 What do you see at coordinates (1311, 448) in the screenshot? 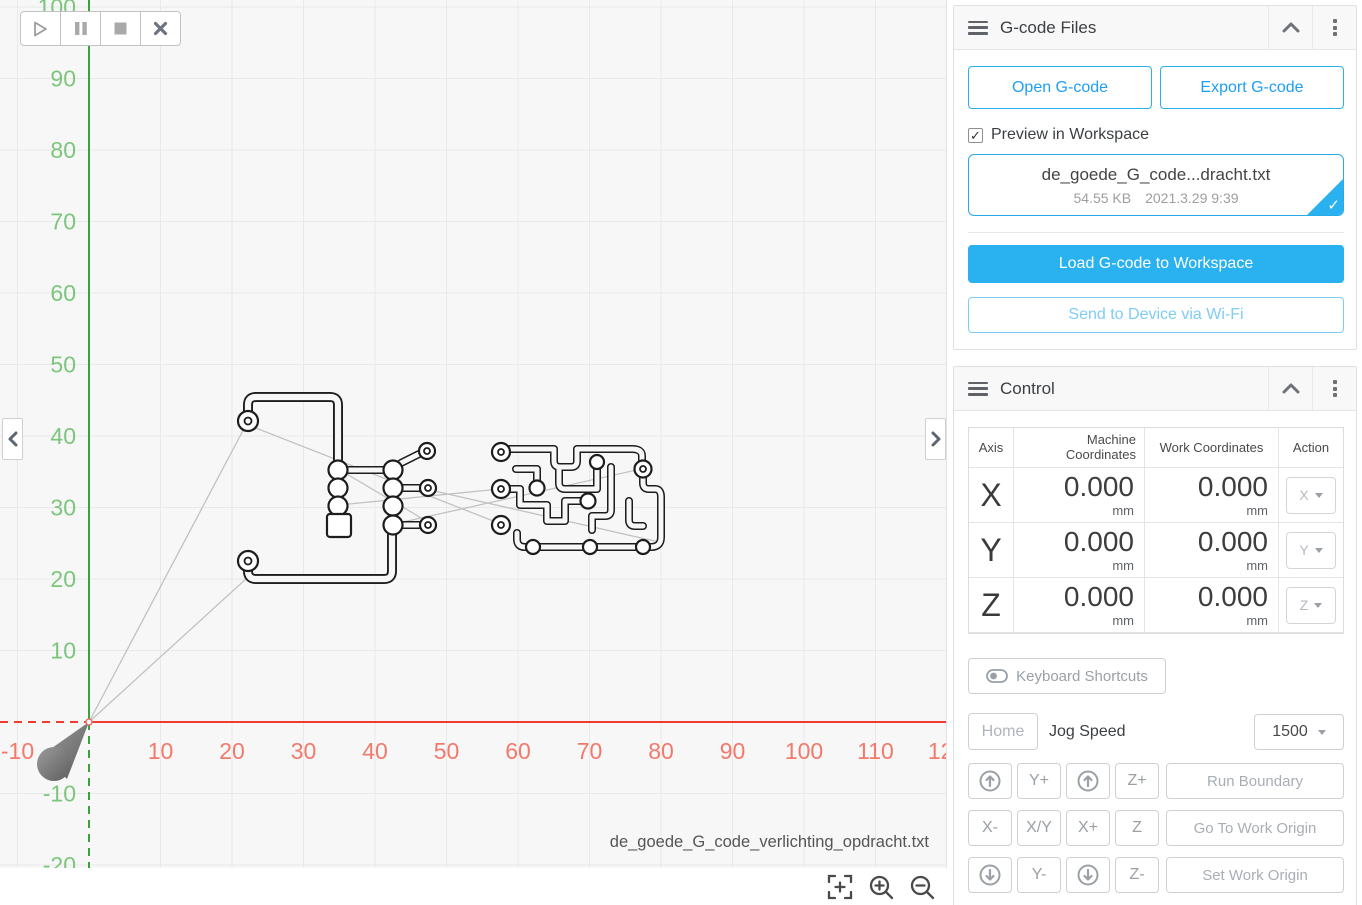
I see `col-header-action: Action` at bounding box center [1311, 448].